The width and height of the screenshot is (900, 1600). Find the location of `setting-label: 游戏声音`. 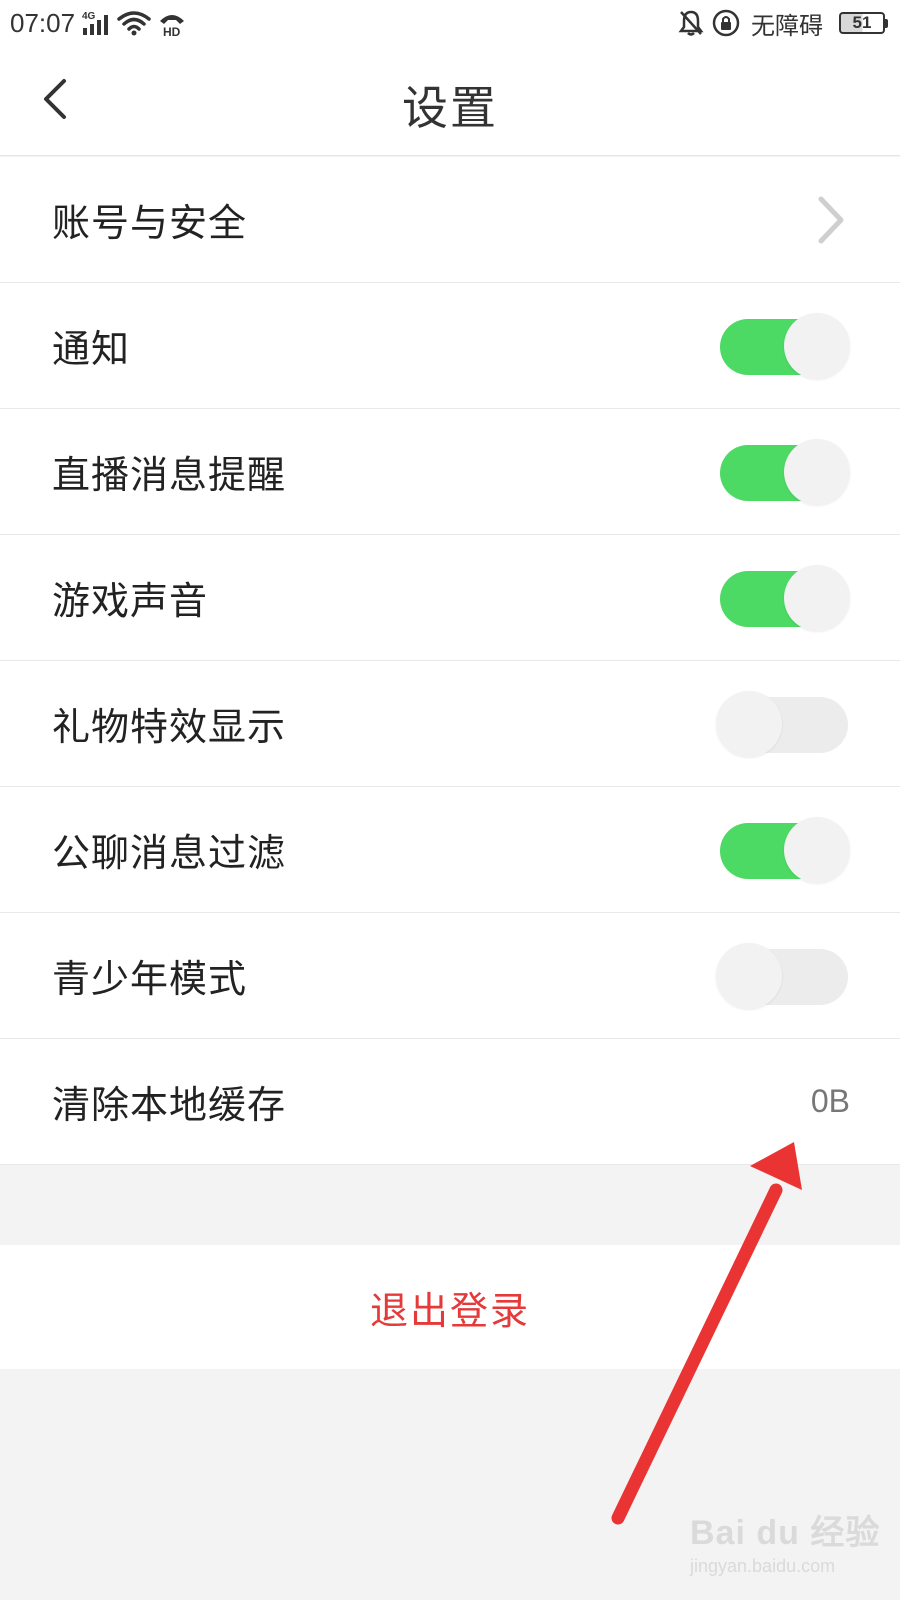

setting-label: 游戏声音 is located at coordinates (130, 601).